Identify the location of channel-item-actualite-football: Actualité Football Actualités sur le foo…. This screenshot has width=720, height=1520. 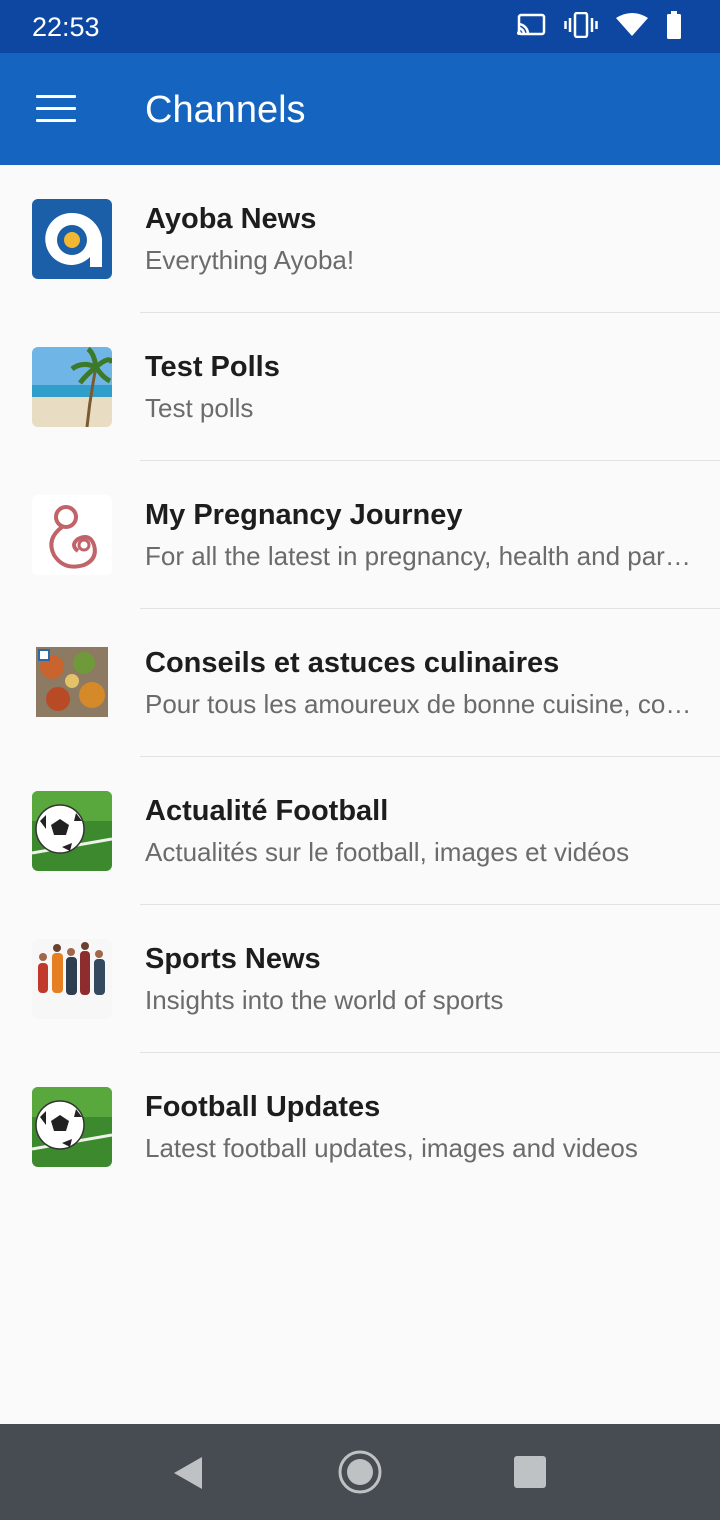
(360, 831).